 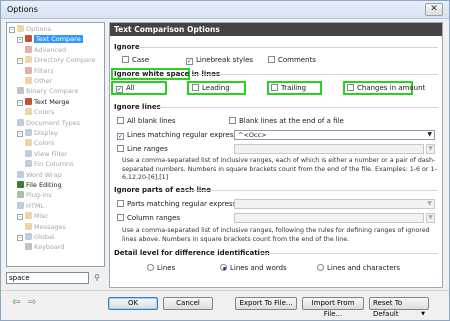 What do you see at coordinates (47, 91) in the screenshot?
I see `tree-item: Binary Compare` at bounding box center [47, 91].